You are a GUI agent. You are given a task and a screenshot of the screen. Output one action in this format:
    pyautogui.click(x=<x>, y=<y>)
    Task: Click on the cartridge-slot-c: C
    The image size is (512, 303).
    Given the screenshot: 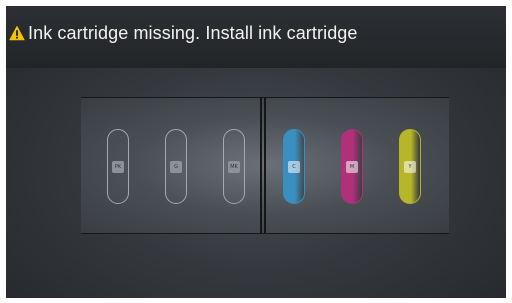 What is the action you would take?
    pyautogui.click(x=294, y=166)
    